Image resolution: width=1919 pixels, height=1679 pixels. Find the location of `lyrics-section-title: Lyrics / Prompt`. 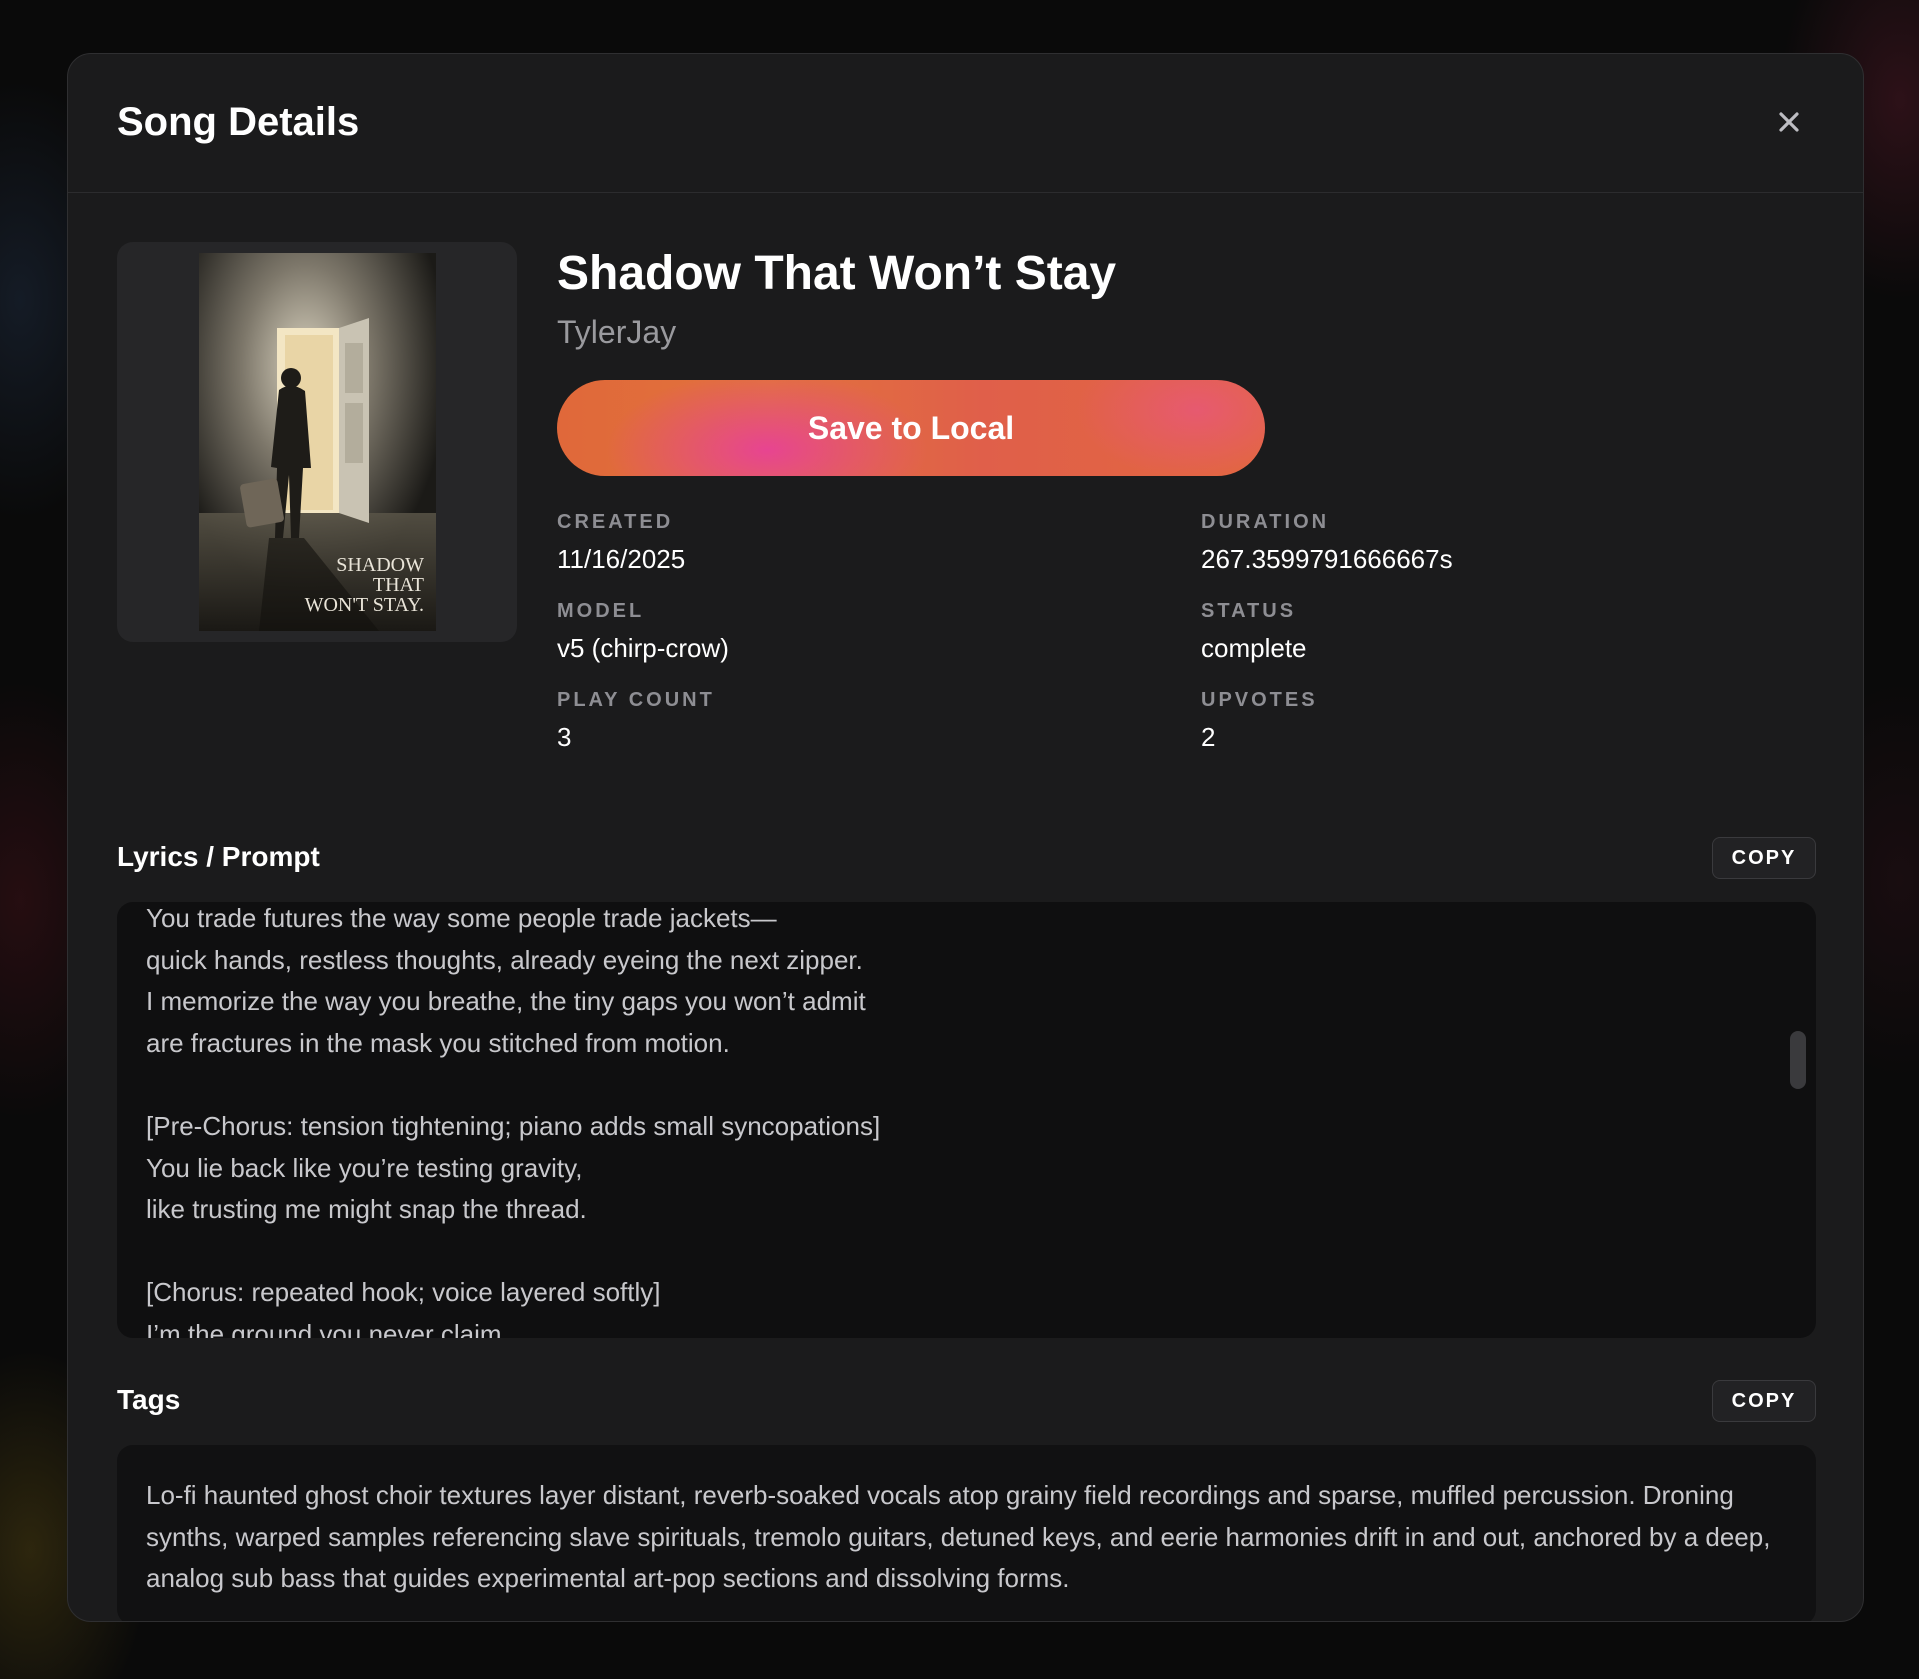

lyrics-section-title: Lyrics / Prompt is located at coordinates (218, 856).